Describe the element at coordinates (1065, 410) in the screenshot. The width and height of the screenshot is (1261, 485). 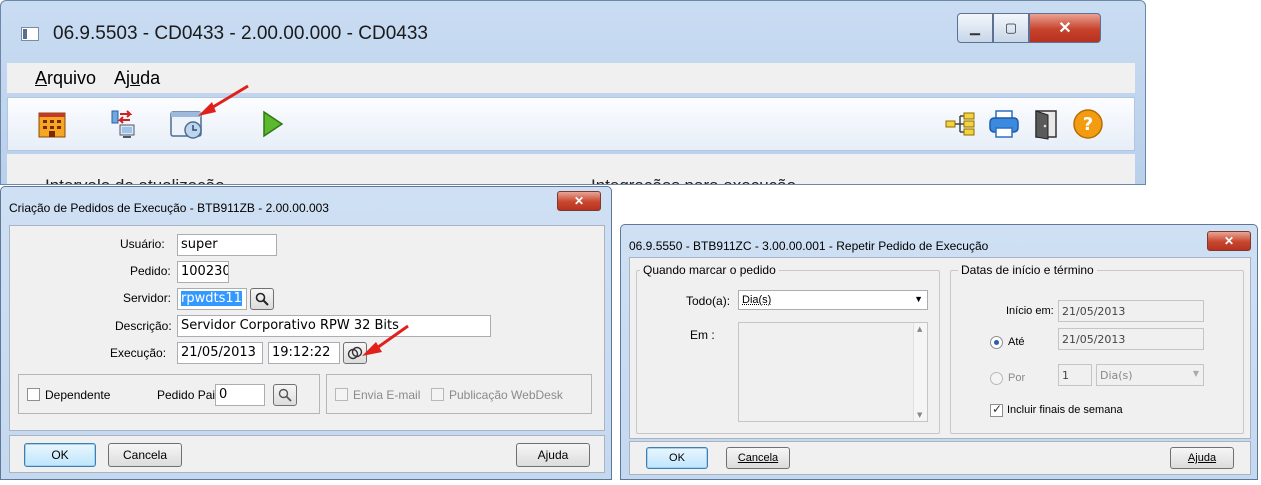
I see `incluir-finais-label: Incluir finais de semana` at that location.